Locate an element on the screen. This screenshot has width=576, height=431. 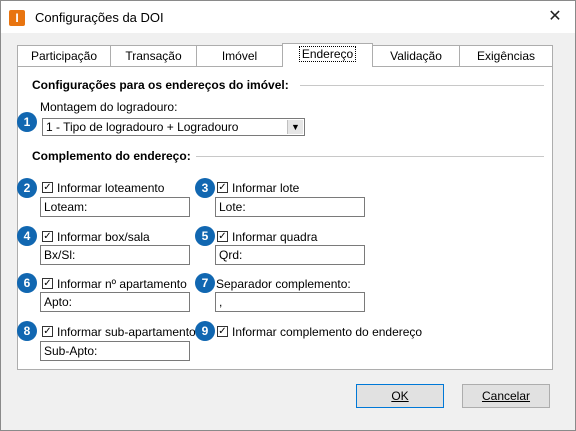
loteamento-checkbox: ✓ is located at coordinates (47, 187).